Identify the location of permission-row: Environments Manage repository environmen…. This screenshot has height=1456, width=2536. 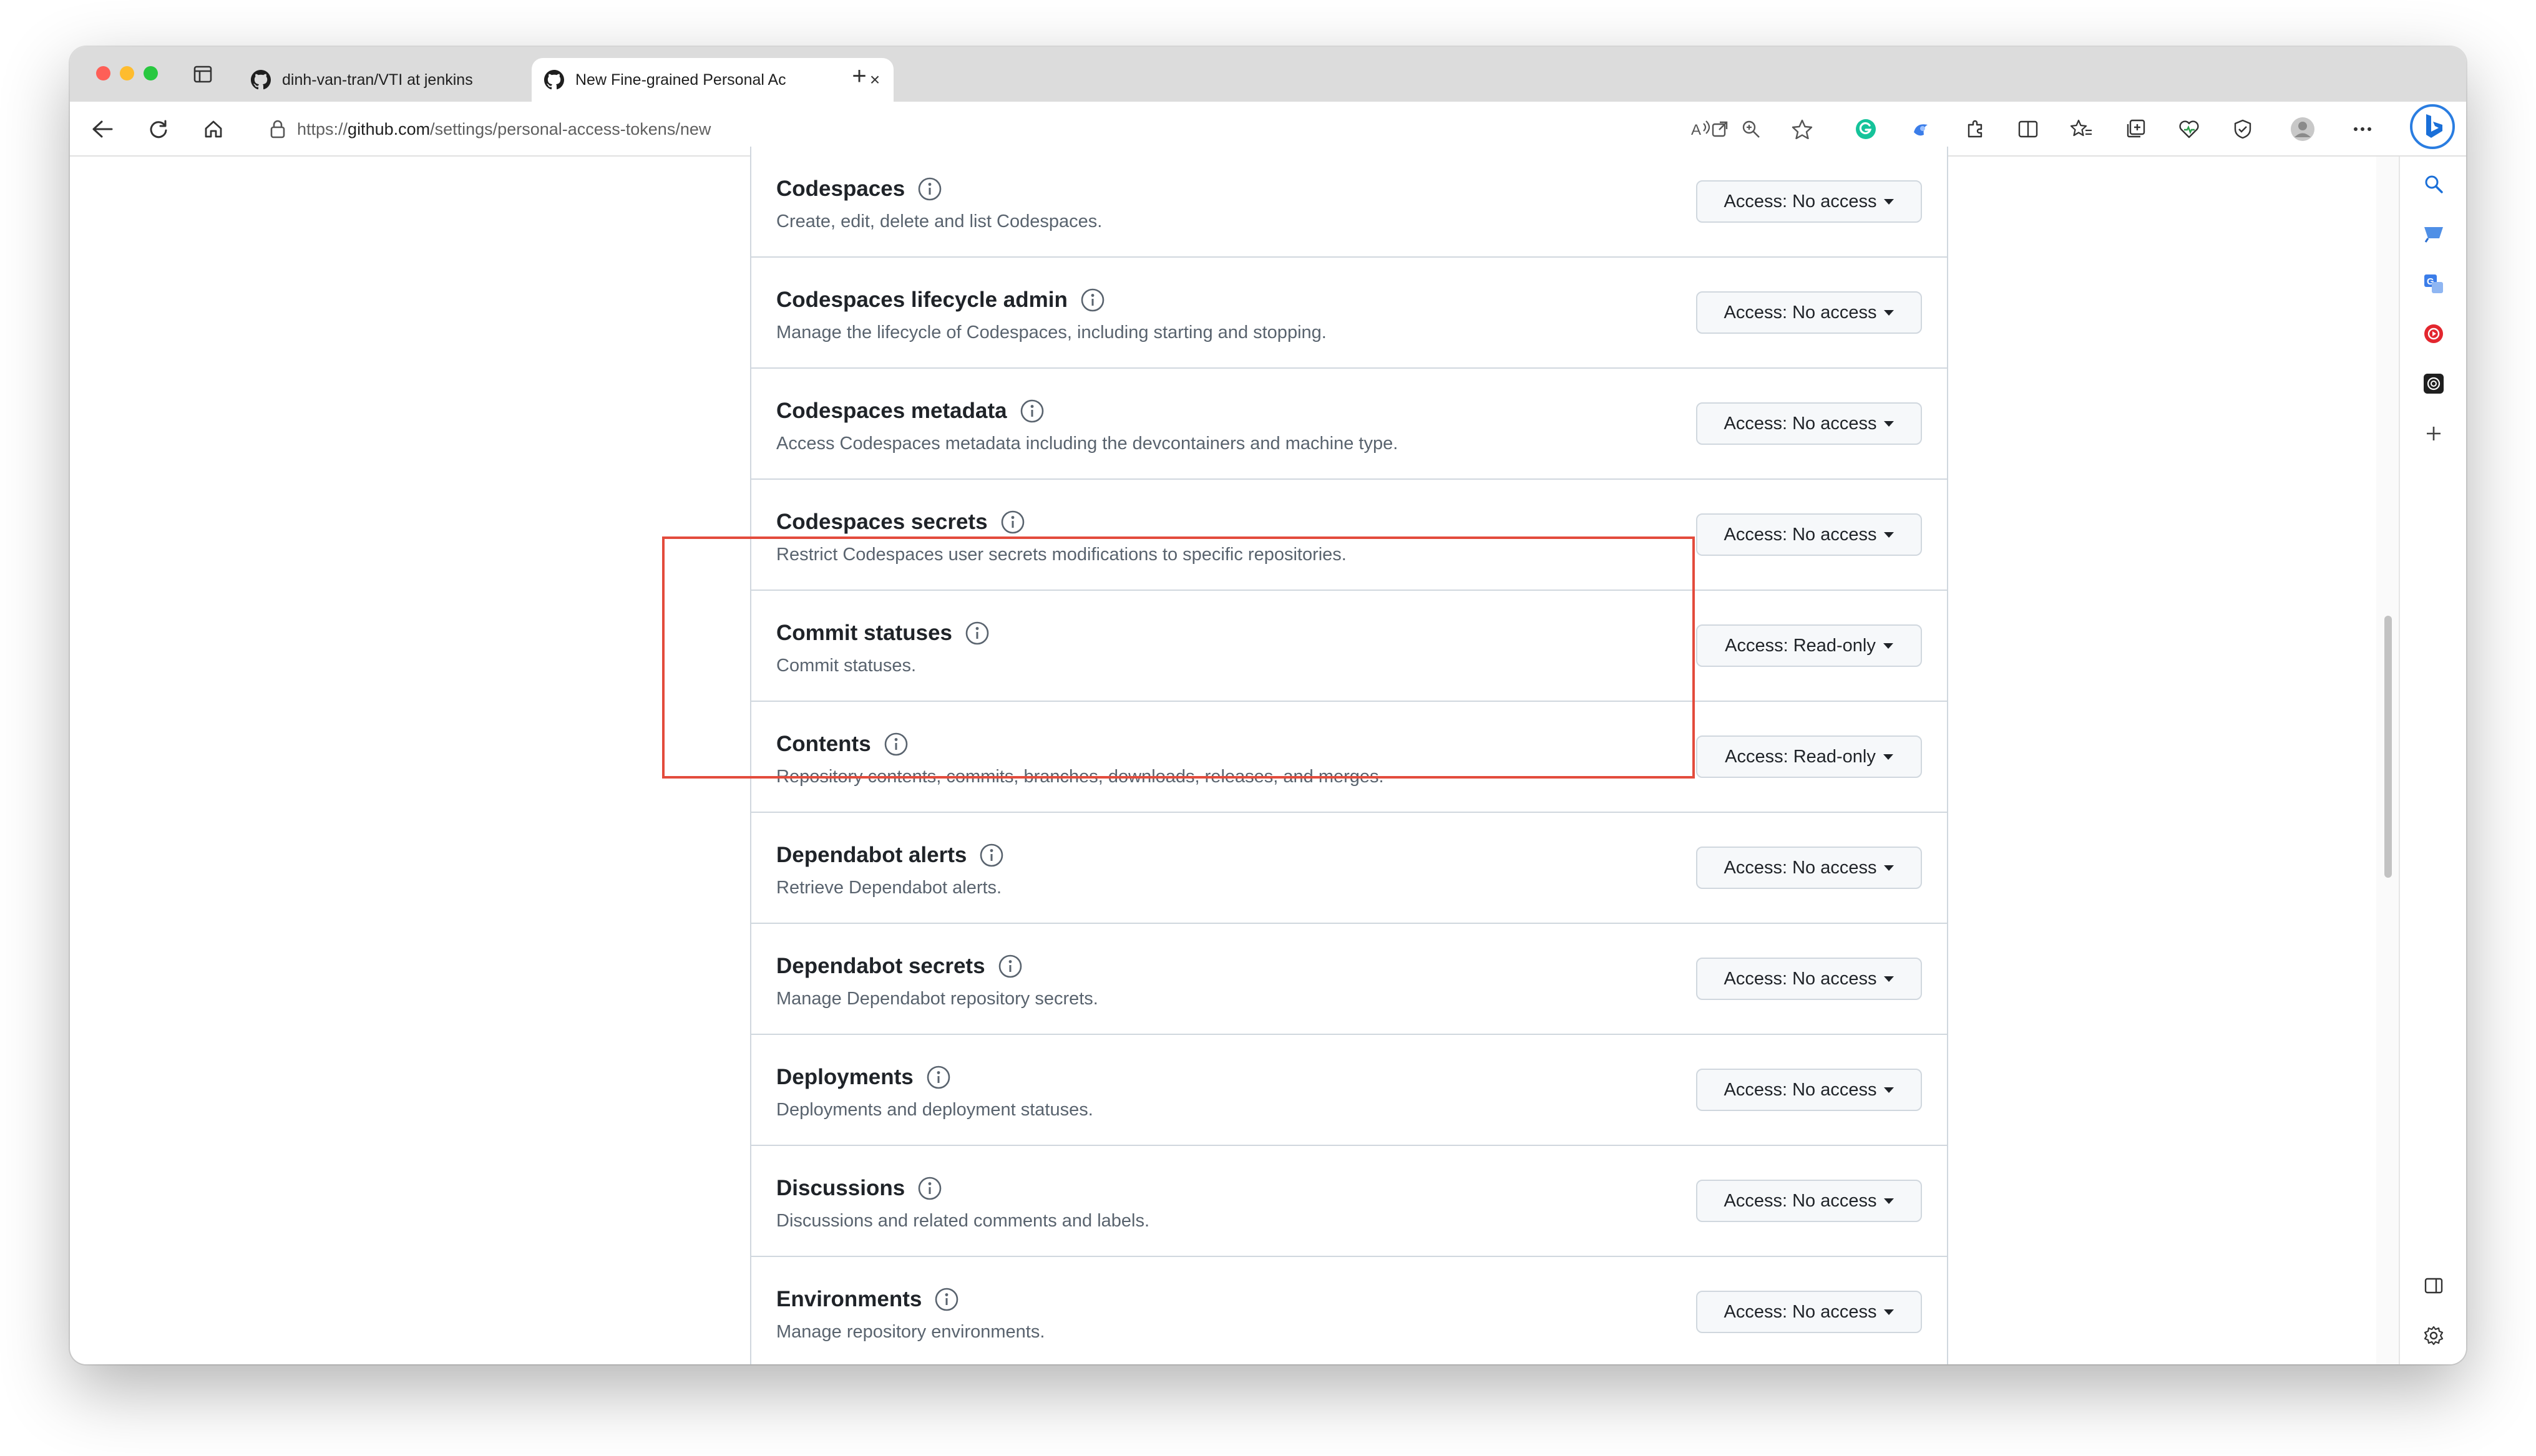
(1349, 1311).